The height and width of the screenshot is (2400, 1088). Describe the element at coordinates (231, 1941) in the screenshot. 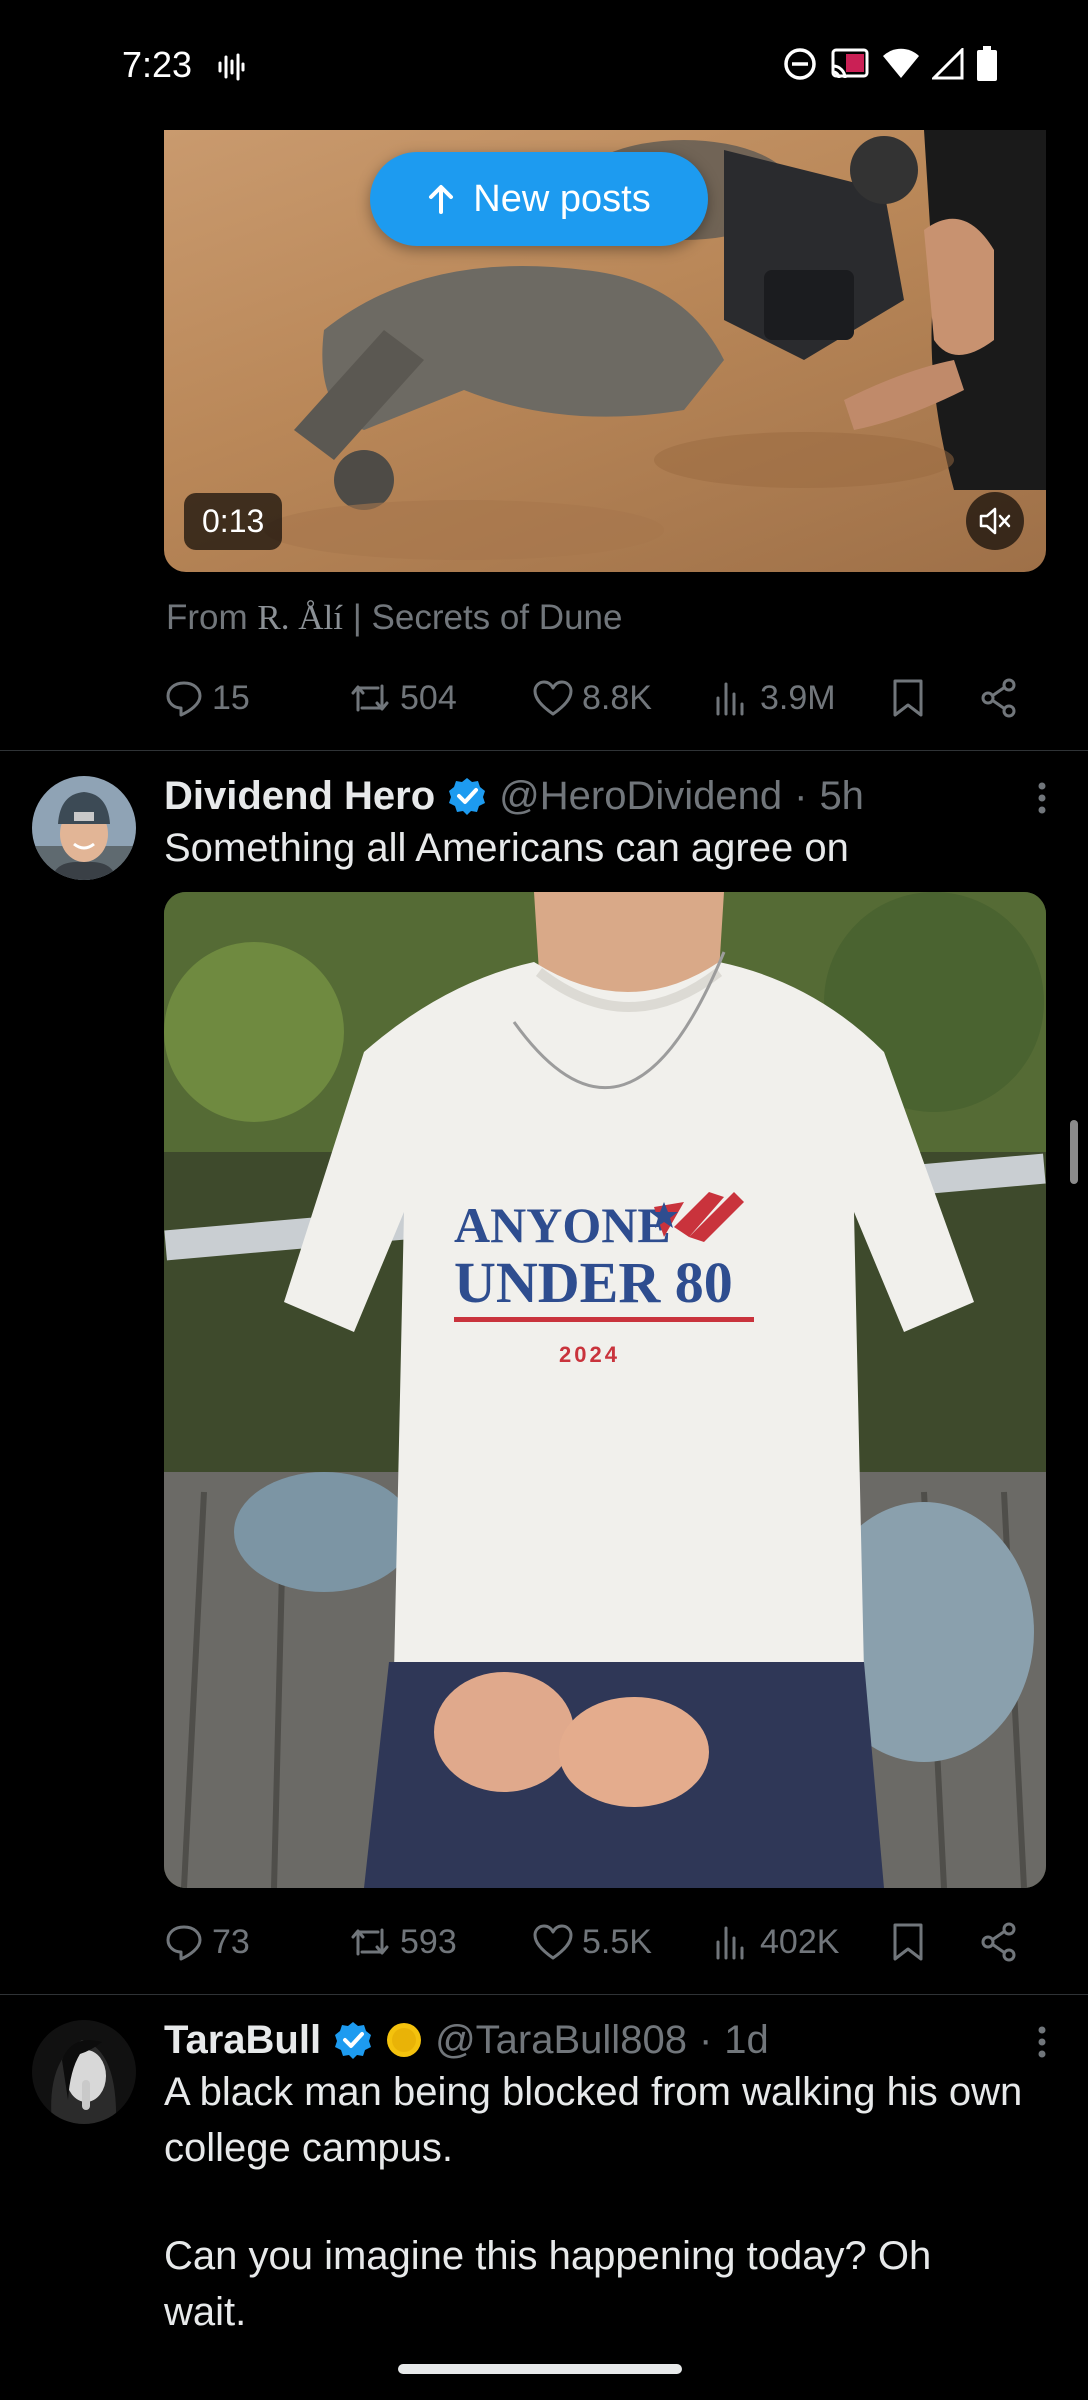

I see `reply-count: 73` at that location.